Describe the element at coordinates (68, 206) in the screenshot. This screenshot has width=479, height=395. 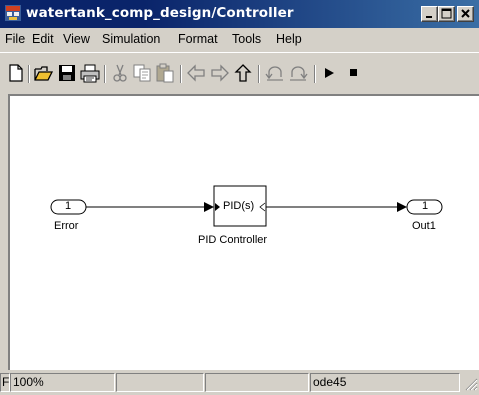
I see `inport-number: 1` at that location.